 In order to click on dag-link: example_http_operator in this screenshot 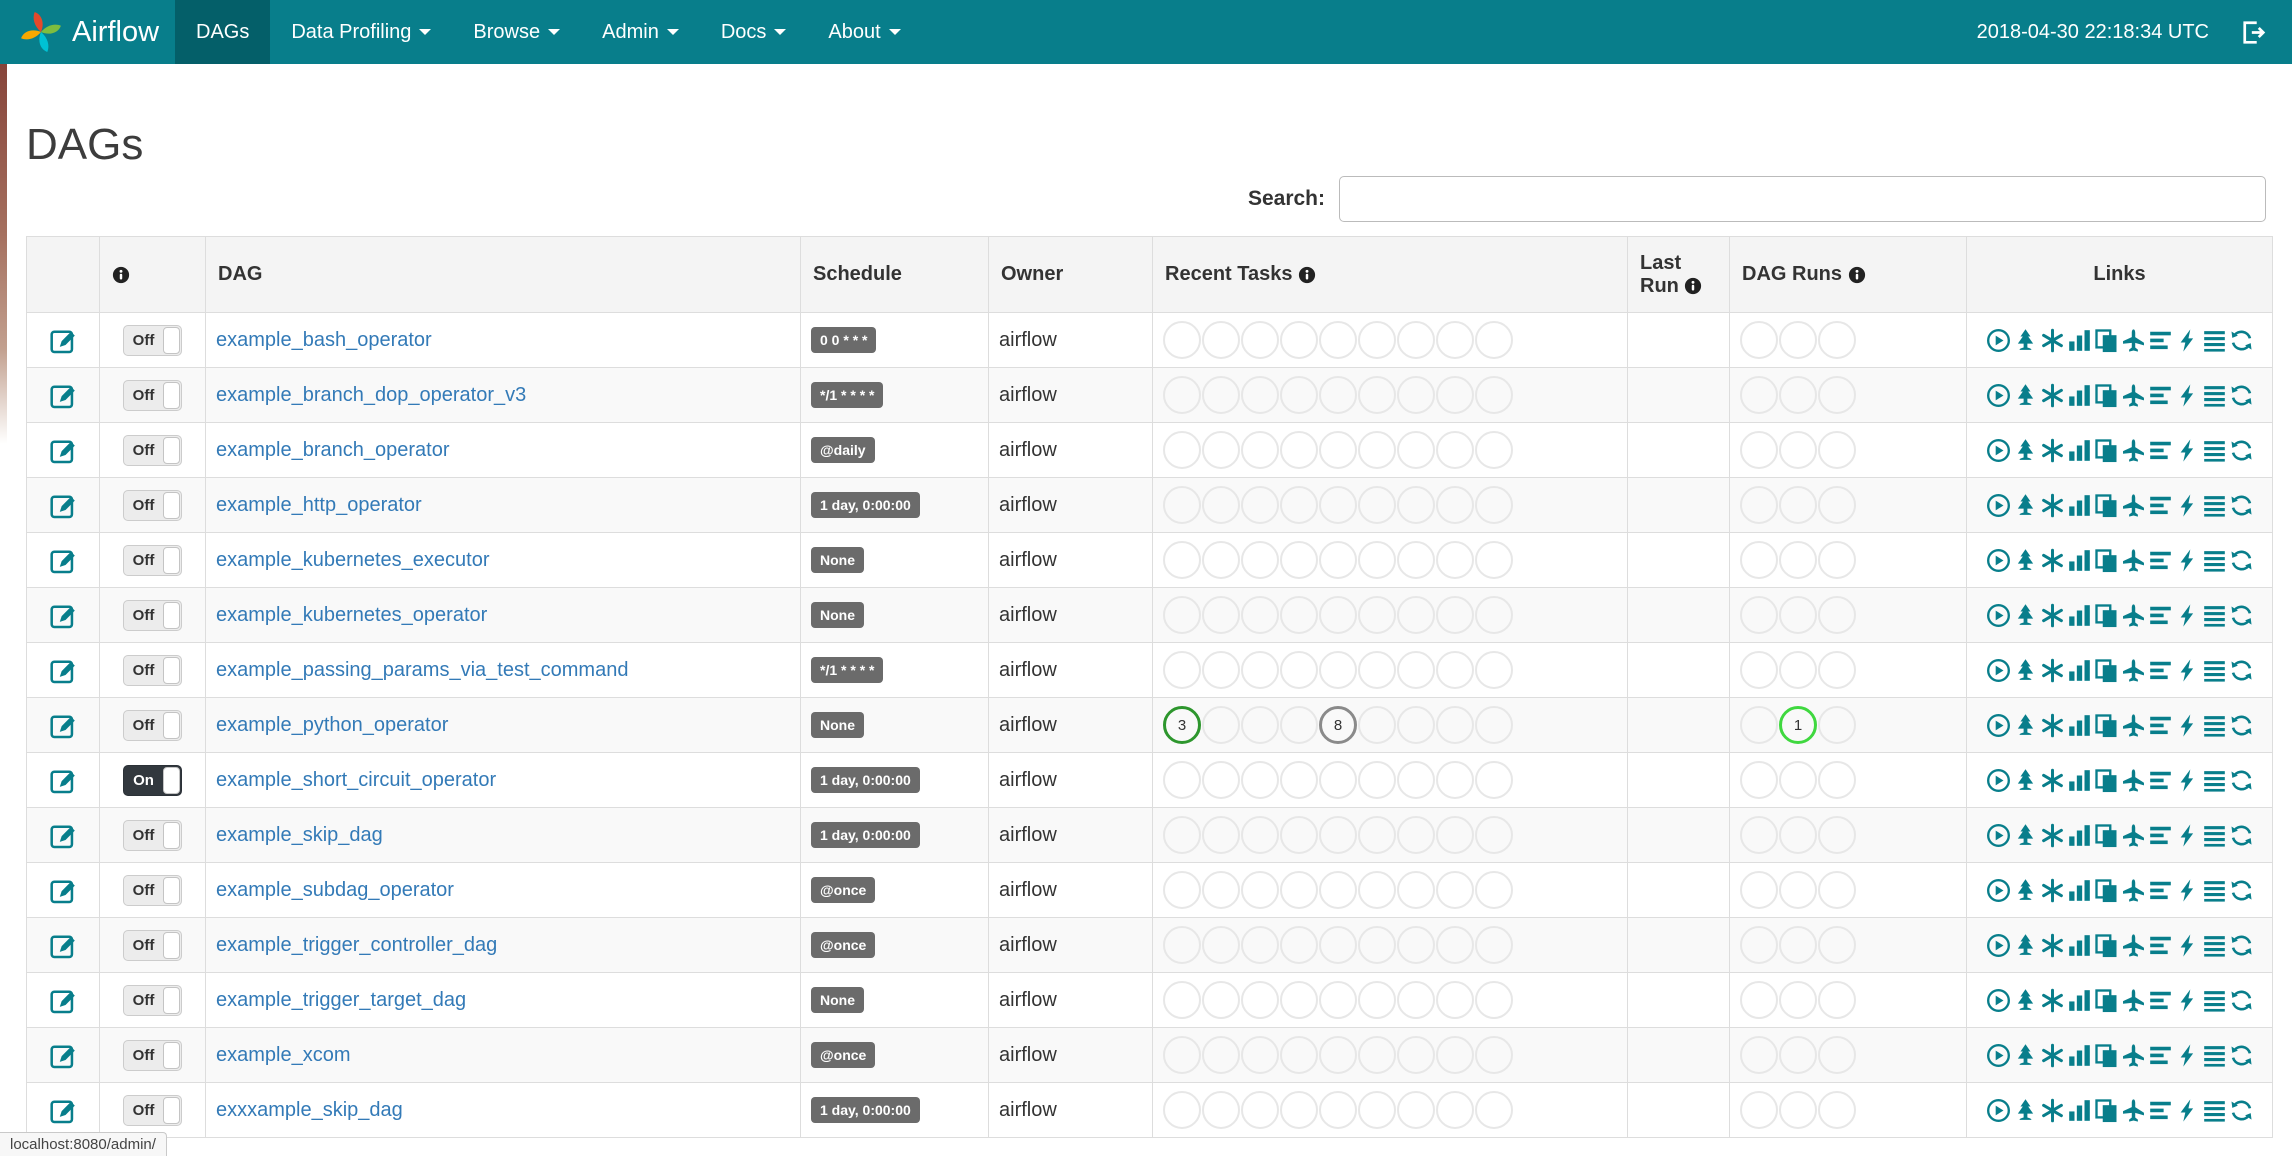, I will do `click(319, 505)`.